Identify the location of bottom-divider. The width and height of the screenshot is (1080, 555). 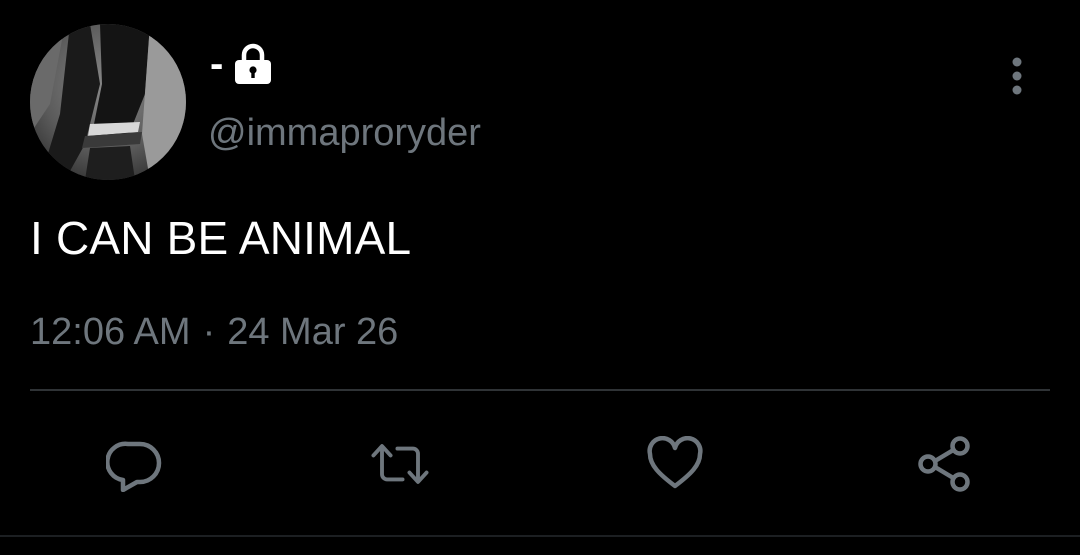
(540, 536).